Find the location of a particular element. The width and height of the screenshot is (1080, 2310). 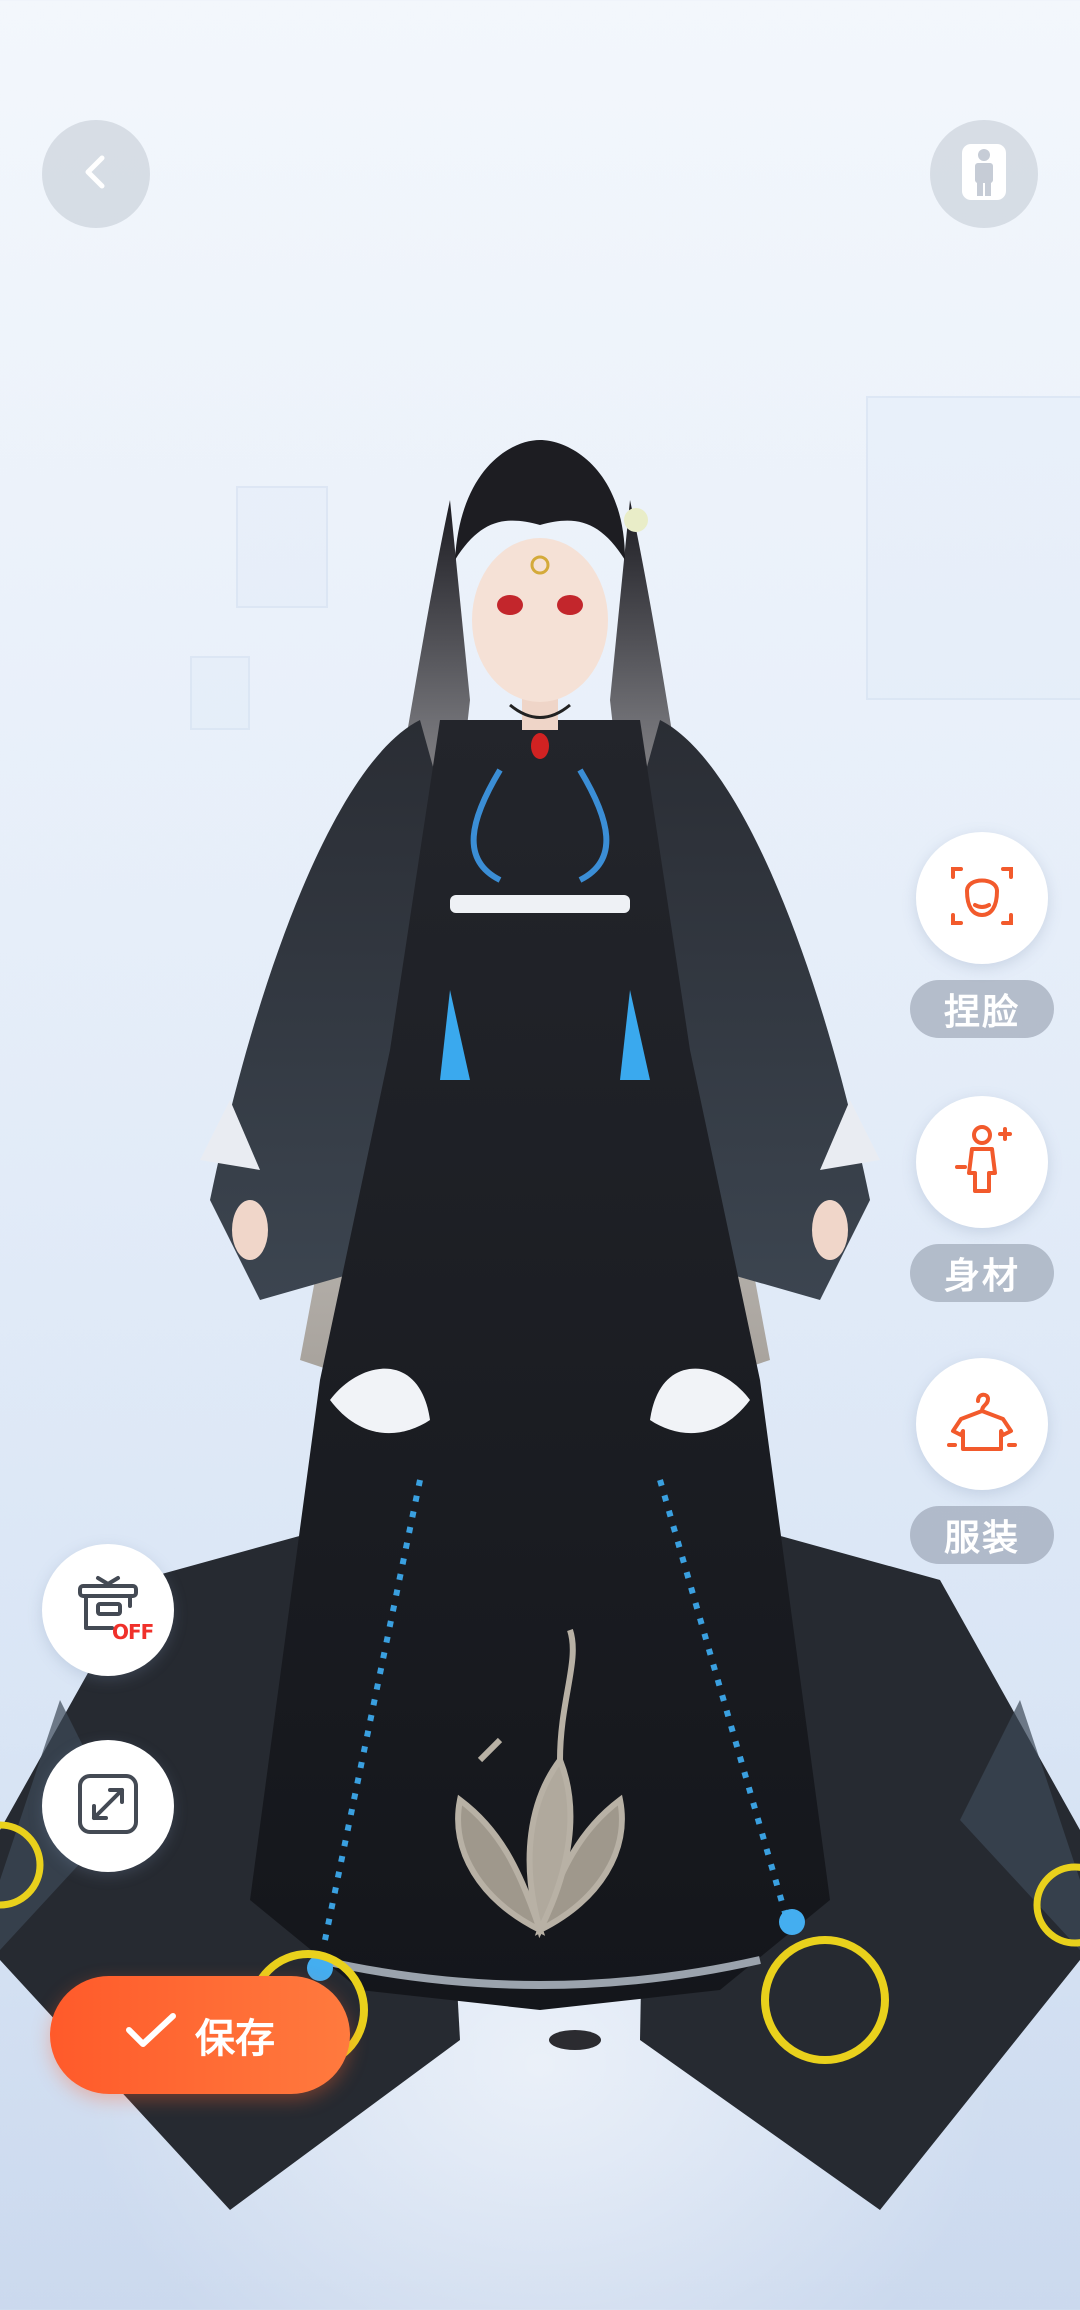

clothing-tool: 服装 is located at coordinates (982, 1461).